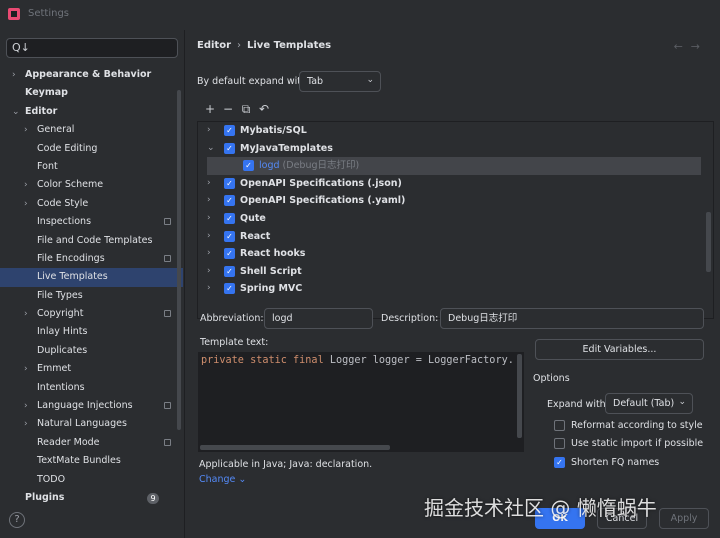 Image resolution: width=720 pixels, height=538 pixels. I want to click on template-group-label: Spring MVC, so click(271, 289).